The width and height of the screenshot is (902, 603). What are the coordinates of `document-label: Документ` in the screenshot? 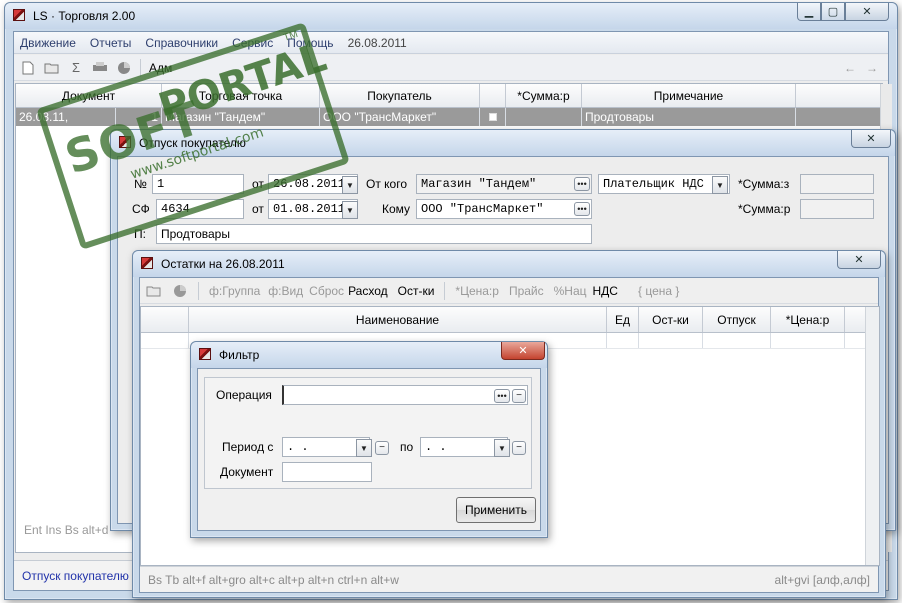 It's located at (247, 472).